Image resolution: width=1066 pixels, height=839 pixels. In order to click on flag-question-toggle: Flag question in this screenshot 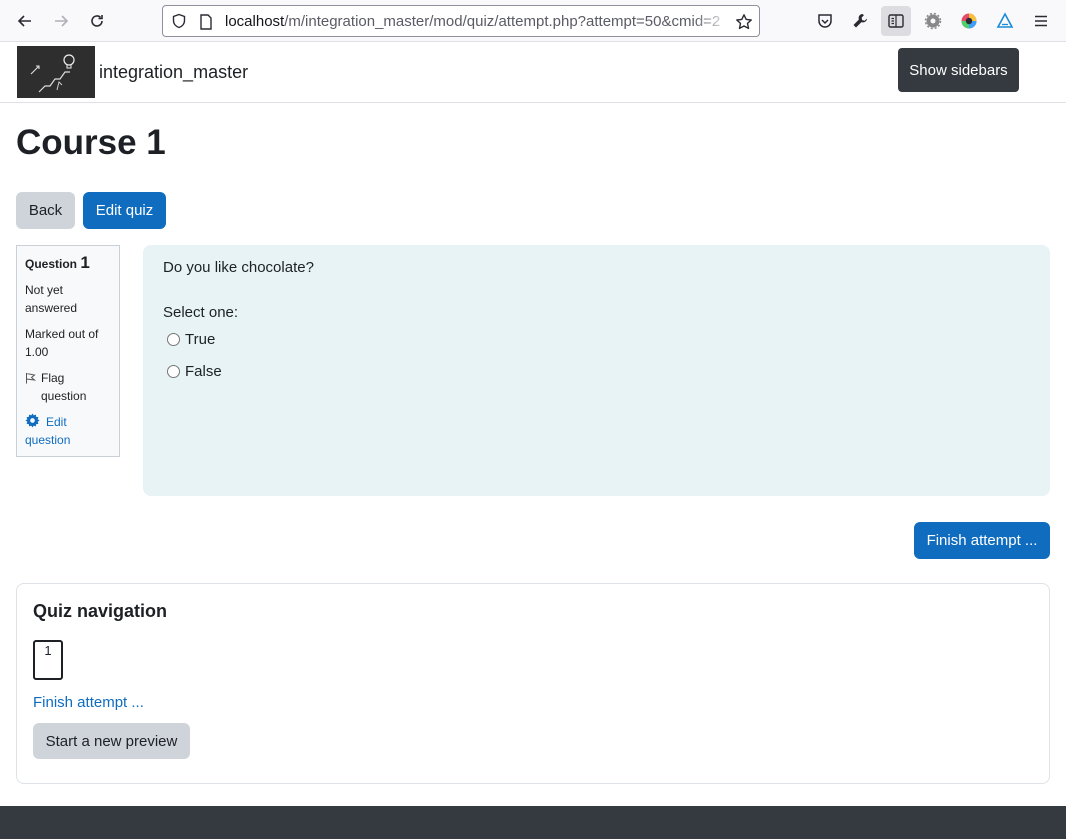, I will do `click(68, 387)`.